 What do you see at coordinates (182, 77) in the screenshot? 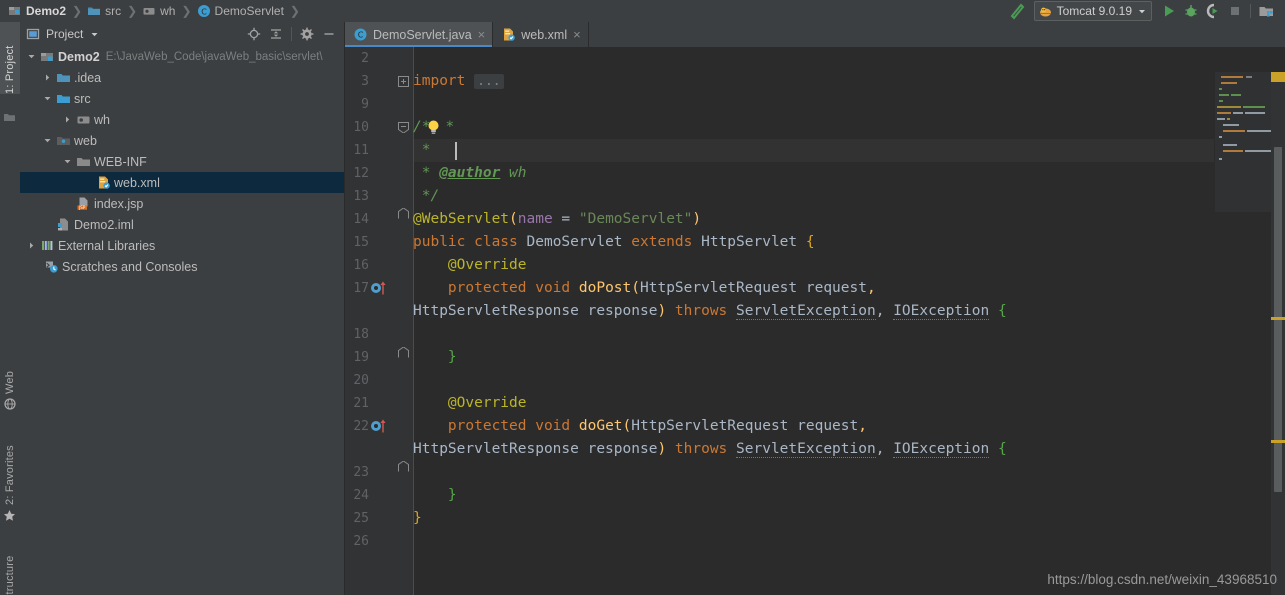
I see `tree-item-idea: .idea` at bounding box center [182, 77].